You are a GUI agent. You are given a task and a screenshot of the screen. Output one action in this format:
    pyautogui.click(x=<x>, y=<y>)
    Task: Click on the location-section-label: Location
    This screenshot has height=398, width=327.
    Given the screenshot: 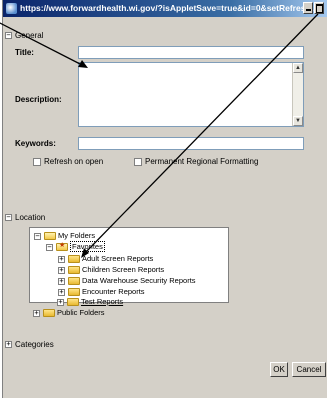 What is the action you would take?
    pyautogui.click(x=30, y=217)
    